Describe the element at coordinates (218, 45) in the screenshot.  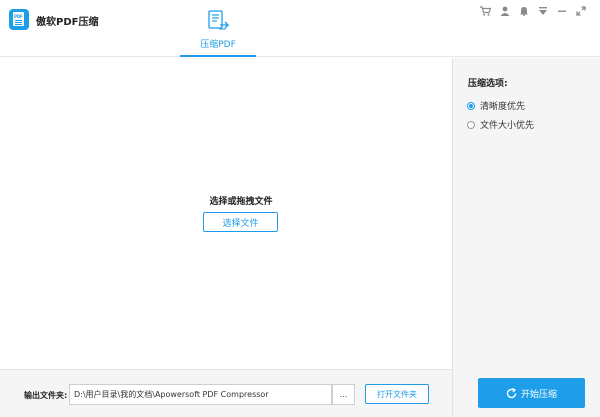
I see `tab-label: 压缩PDF` at that location.